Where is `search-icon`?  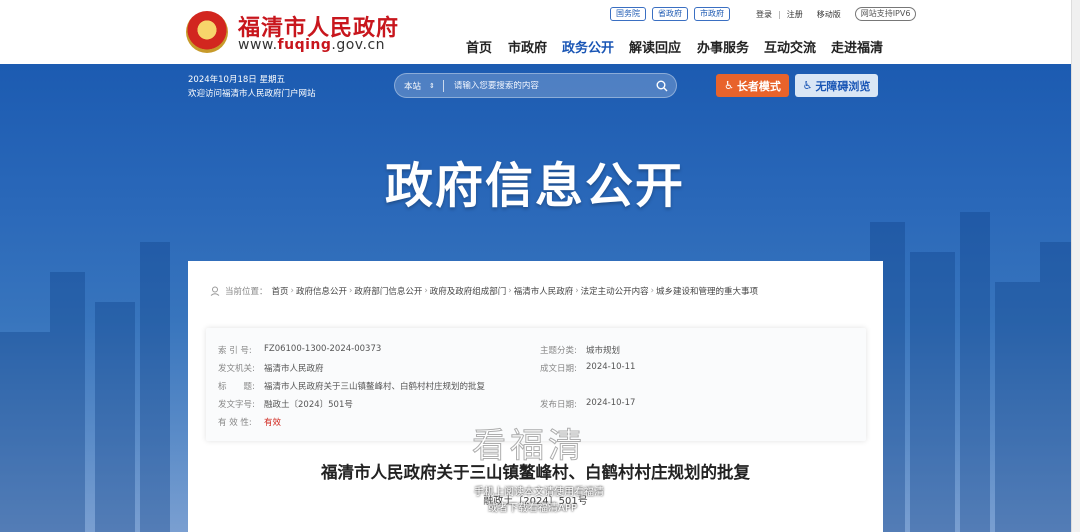
search-icon is located at coordinates (662, 86).